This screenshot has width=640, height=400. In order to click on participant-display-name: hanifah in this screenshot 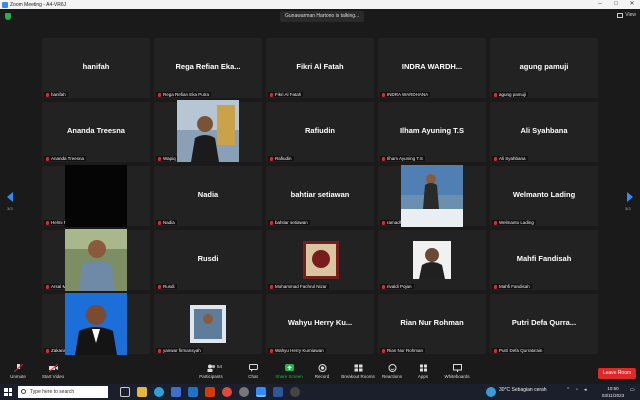, I will do `click(96, 66)`.